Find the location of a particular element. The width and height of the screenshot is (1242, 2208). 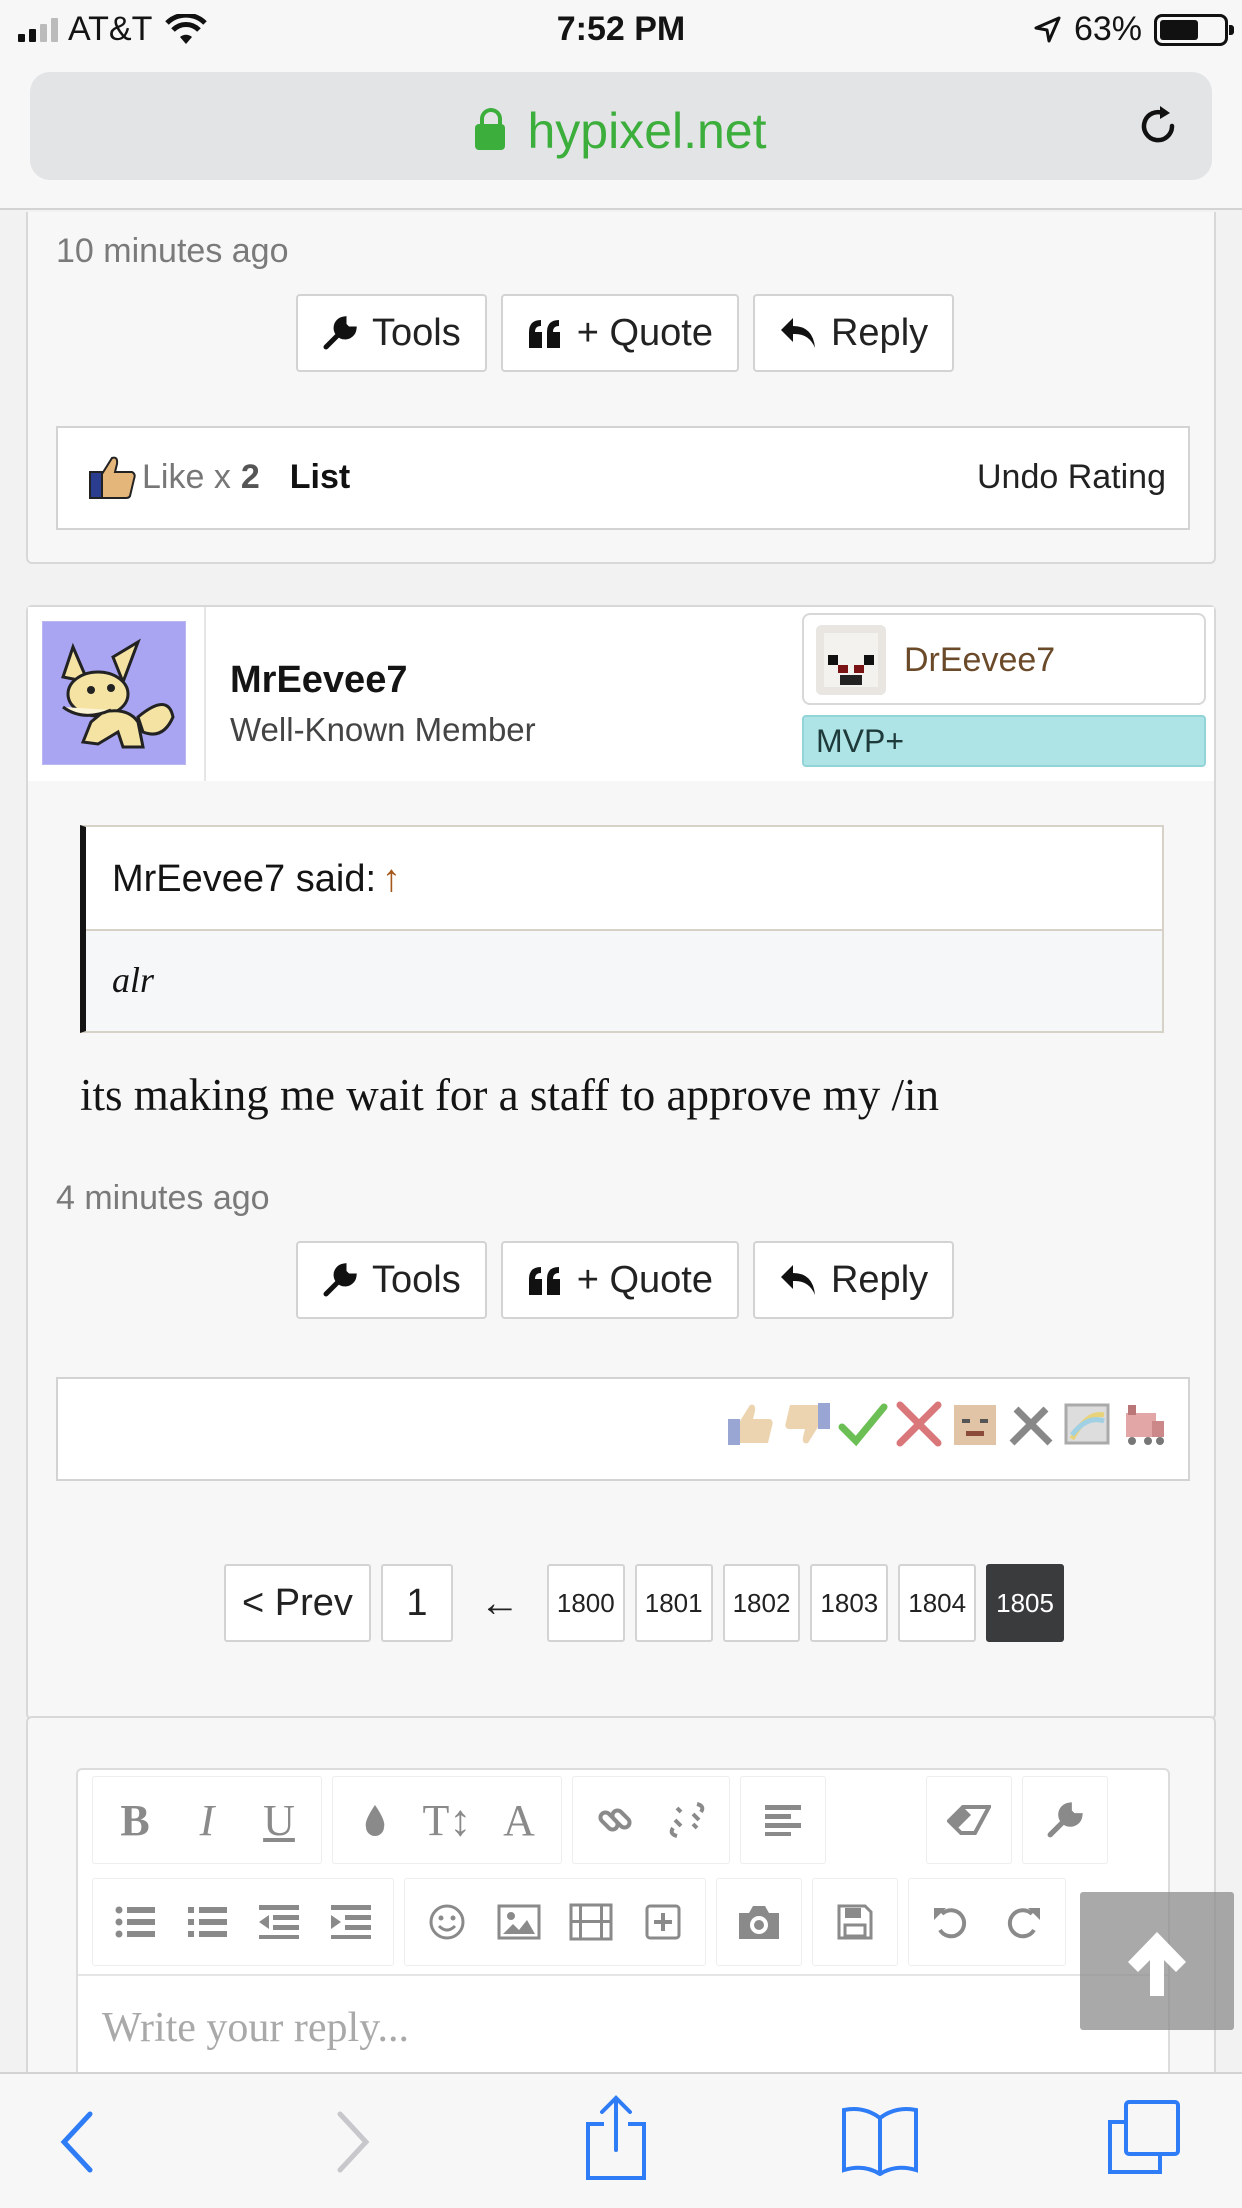

like-count: 2 is located at coordinates (250, 476).